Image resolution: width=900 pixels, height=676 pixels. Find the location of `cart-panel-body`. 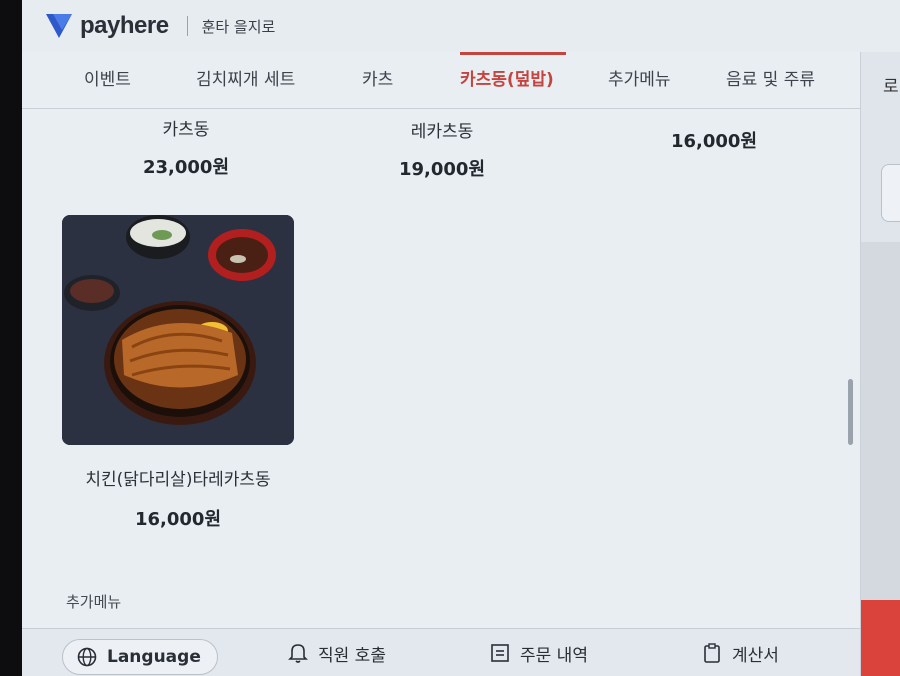

cart-panel-body is located at coordinates (880, 421).